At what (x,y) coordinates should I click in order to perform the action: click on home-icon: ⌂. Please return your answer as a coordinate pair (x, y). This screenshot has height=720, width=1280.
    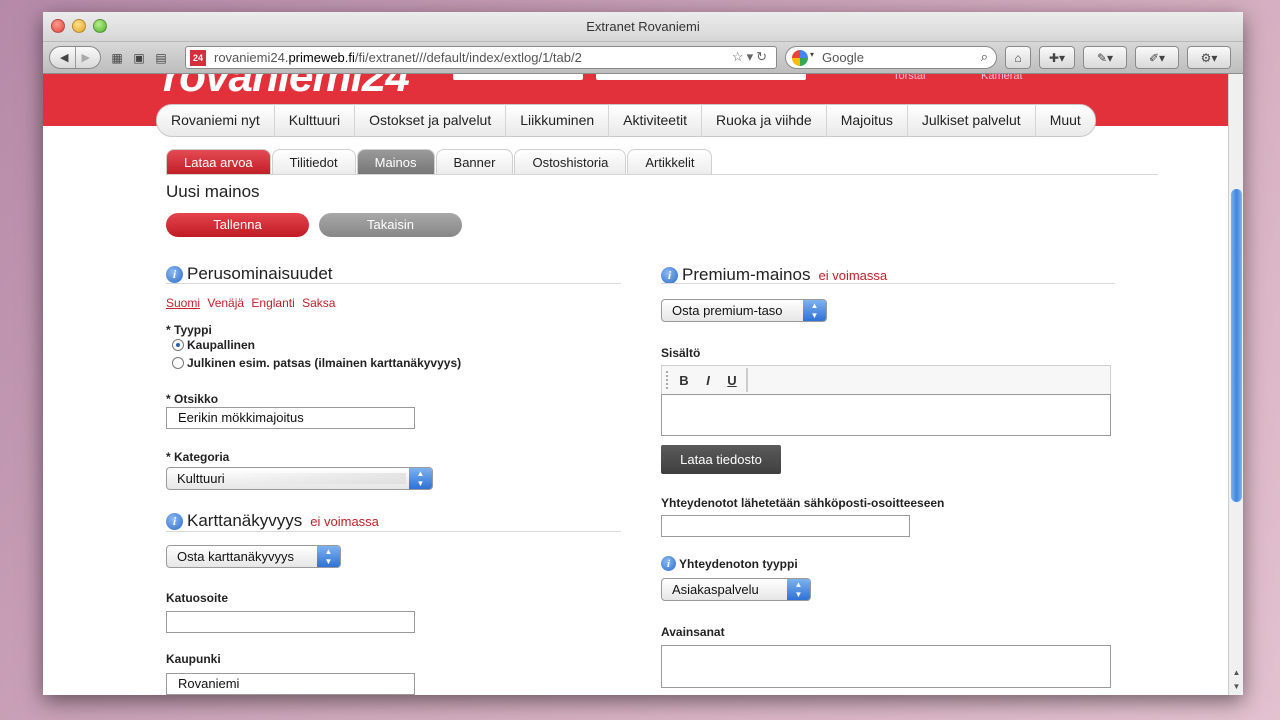
    Looking at the image, I should click on (1018, 57).